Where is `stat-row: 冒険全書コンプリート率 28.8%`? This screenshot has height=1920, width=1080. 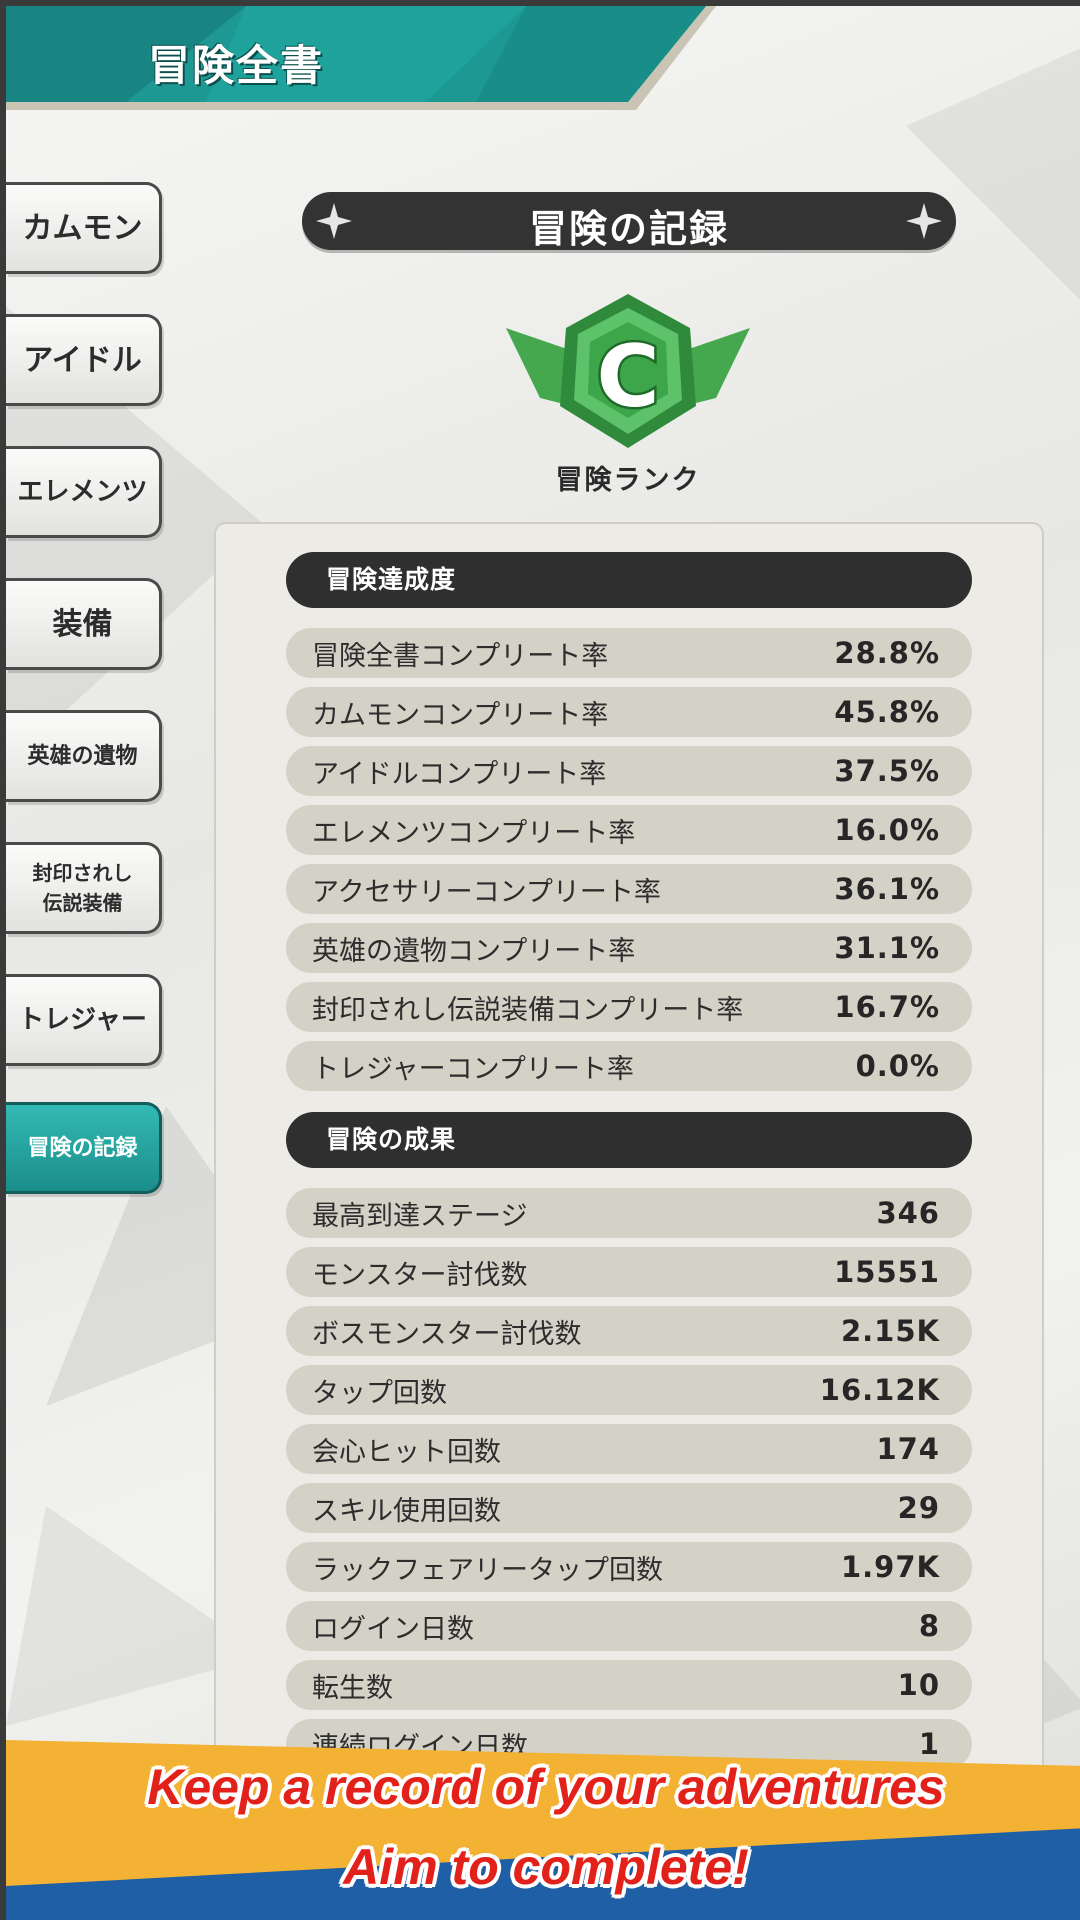
stat-row: 冒険全書コンプリート率 28.8% is located at coordinates (629, 653).